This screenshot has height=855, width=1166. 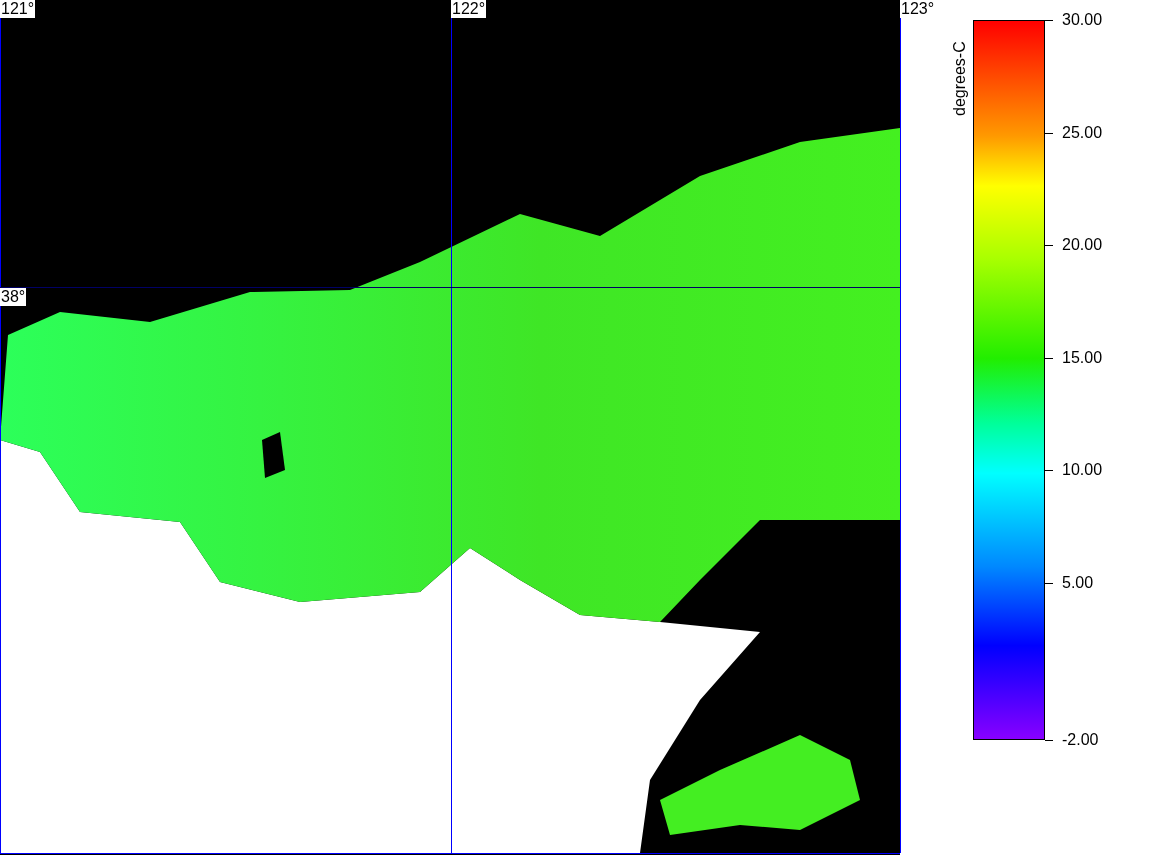 What do you see at coordinates (1080, 740) in the screenshot?
I see `colorbar-tick-label: -2.00` at bounding box center [1080, 740].